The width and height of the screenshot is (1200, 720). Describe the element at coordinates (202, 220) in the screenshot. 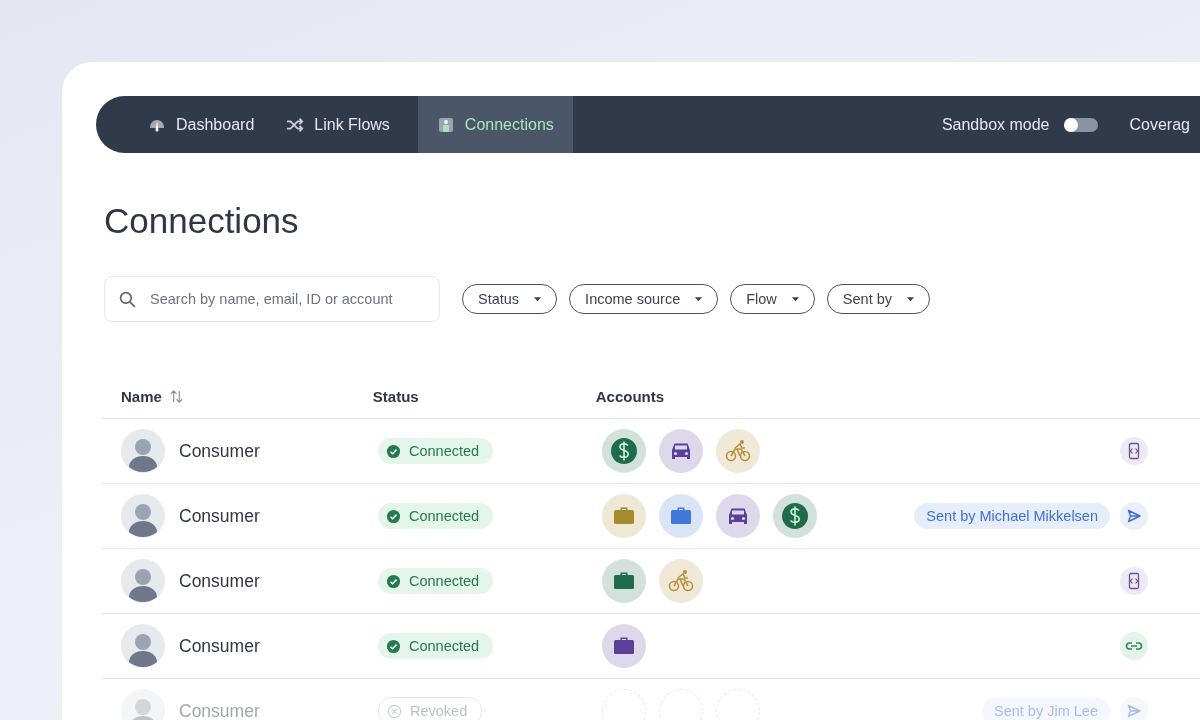

I see `page-title: Connections` at that location.